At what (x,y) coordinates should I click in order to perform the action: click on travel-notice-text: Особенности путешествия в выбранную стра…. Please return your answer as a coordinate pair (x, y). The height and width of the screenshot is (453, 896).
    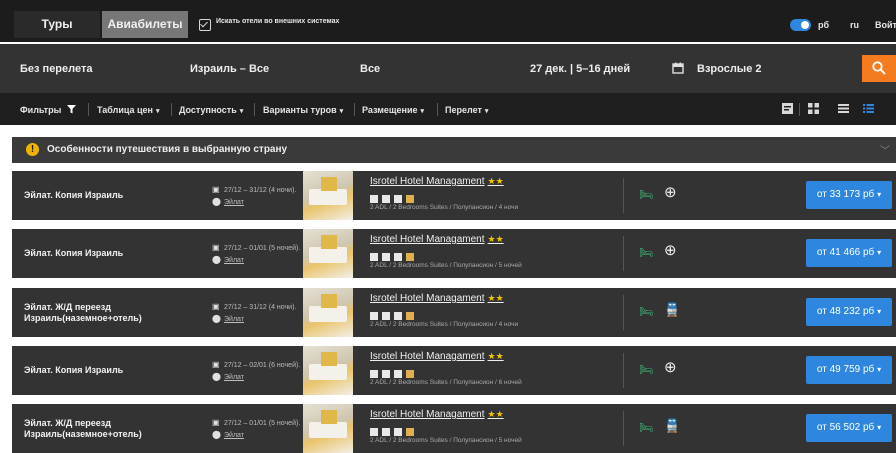
    Looking at the image, I should click on (167, 149).